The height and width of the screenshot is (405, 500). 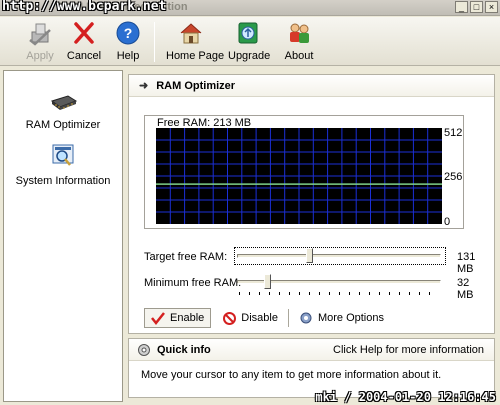 What do you see at coordinates (154, 42) in the screenshot?
I see `toolbar-separator` at bounding box center [154, 42].